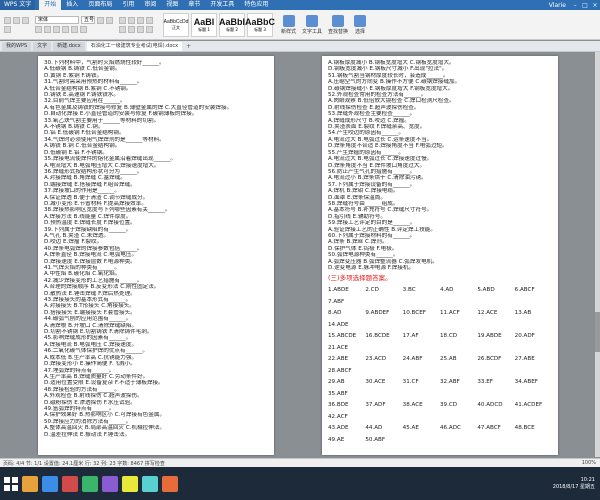 The image size is (600, 500). Describe the element at coordinates (72, 5) in the screenshot. I see `ribbon-tab: 插入` at that location.